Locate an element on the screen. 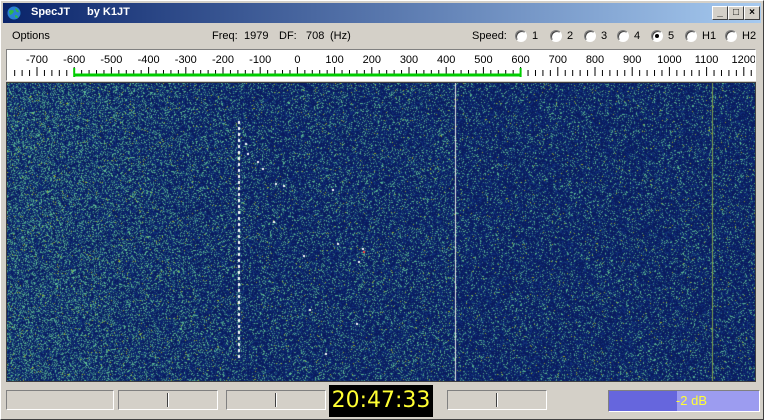  speed-radio-label: 4 is located at coordinates (637, 36).